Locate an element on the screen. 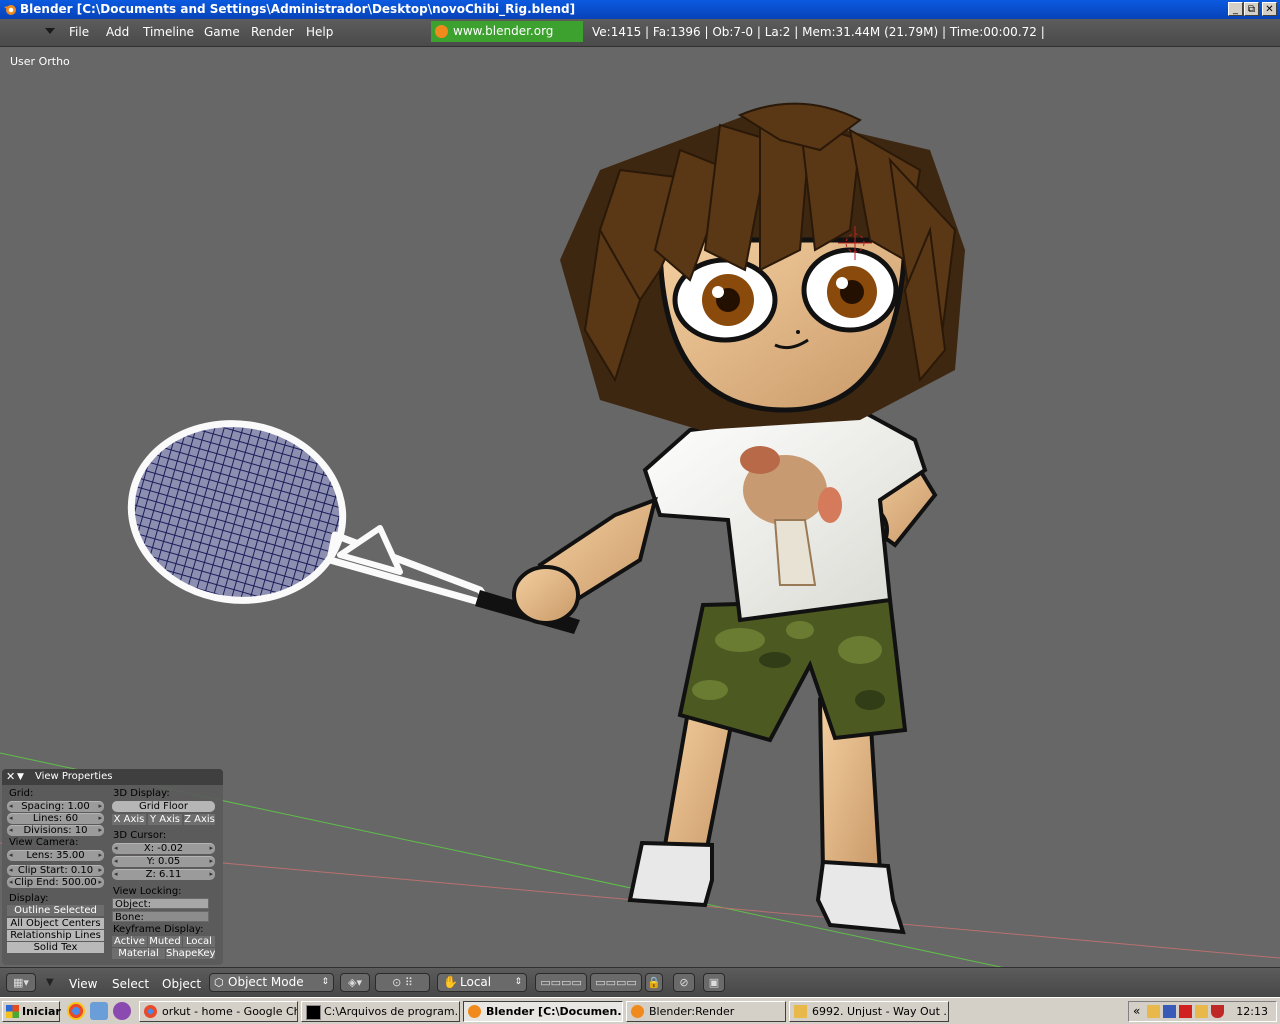 This screenshot has width=1280, height=1024. solid-tex-toggle: Solid Tex is located at coordinates (55, 947).